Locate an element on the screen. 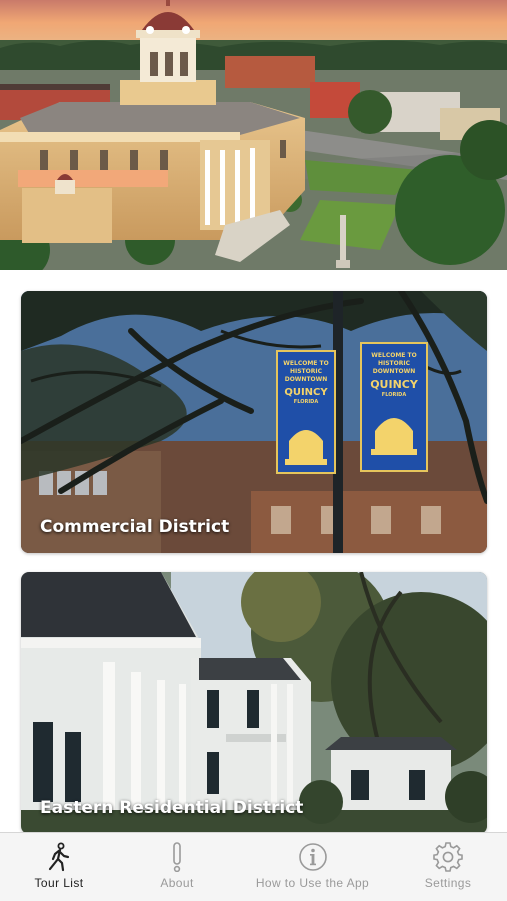  tab-label: About is located at coordinates (177, 883).